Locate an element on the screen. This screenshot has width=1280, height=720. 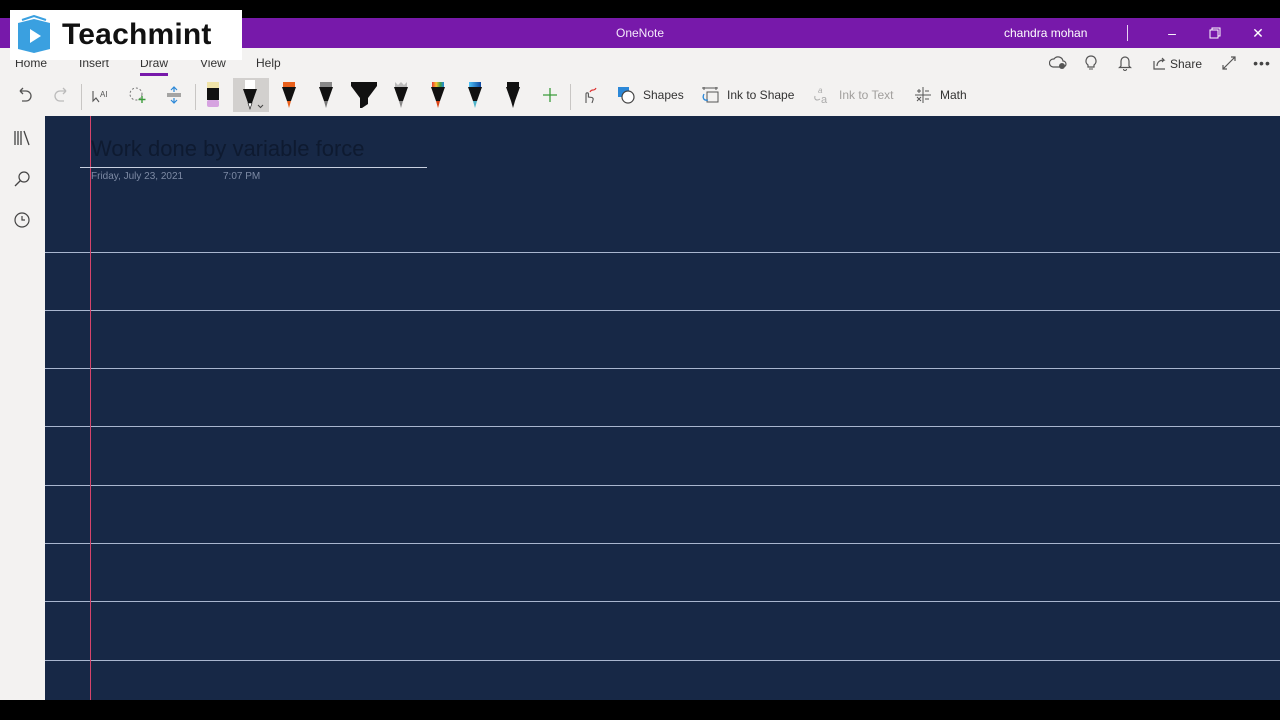
shapes-button: Shapes is located at coordinates (652, 95).